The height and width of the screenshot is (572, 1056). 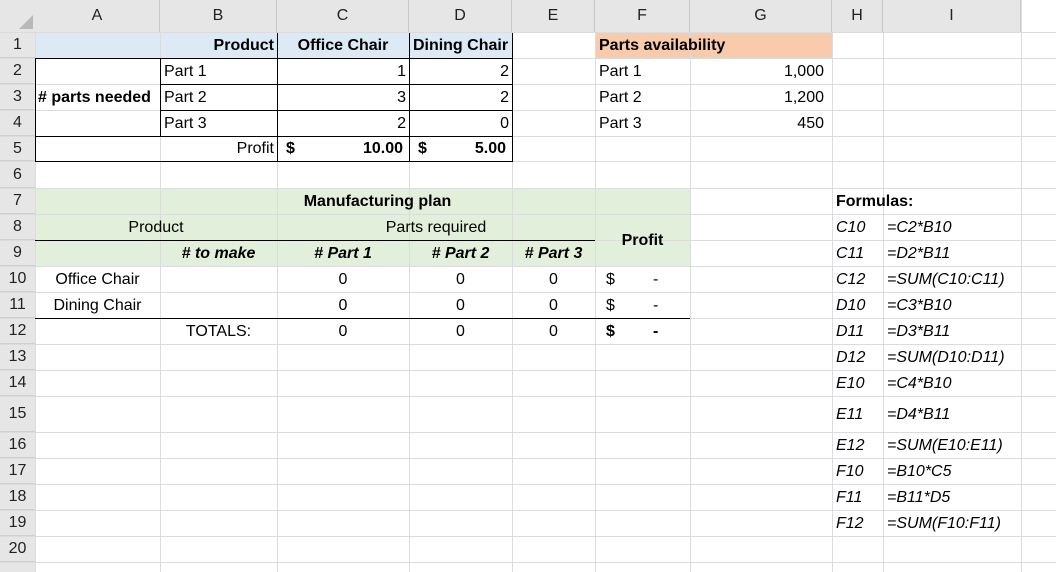 What do you see at coordinates (919, 331) in the screenshot?
I see `formula-text: =D3*B11` at bounding box center [919, 331].